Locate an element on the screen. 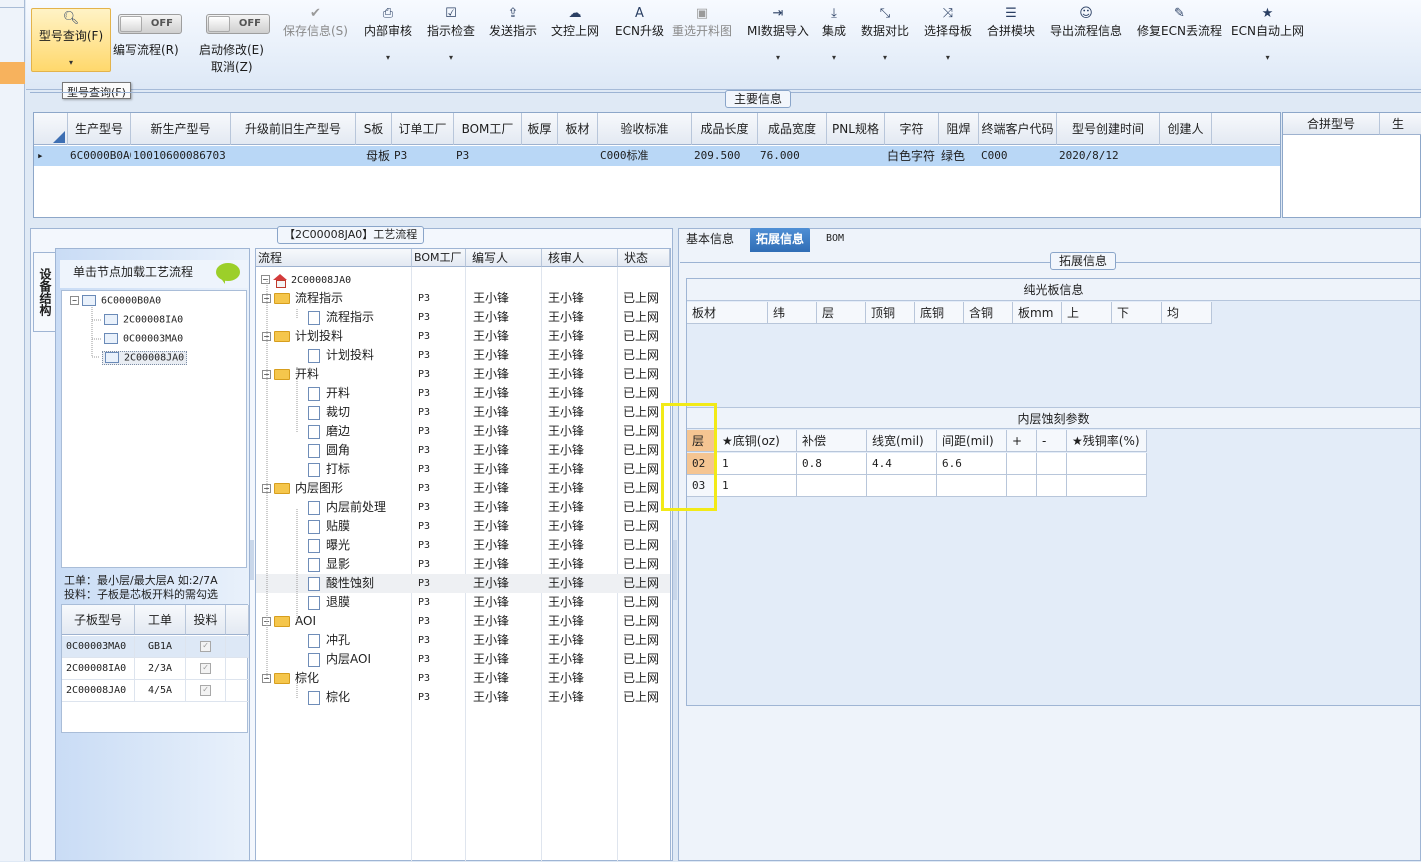  start-modify-toggle: OFF is located at coordinates (238, 24).